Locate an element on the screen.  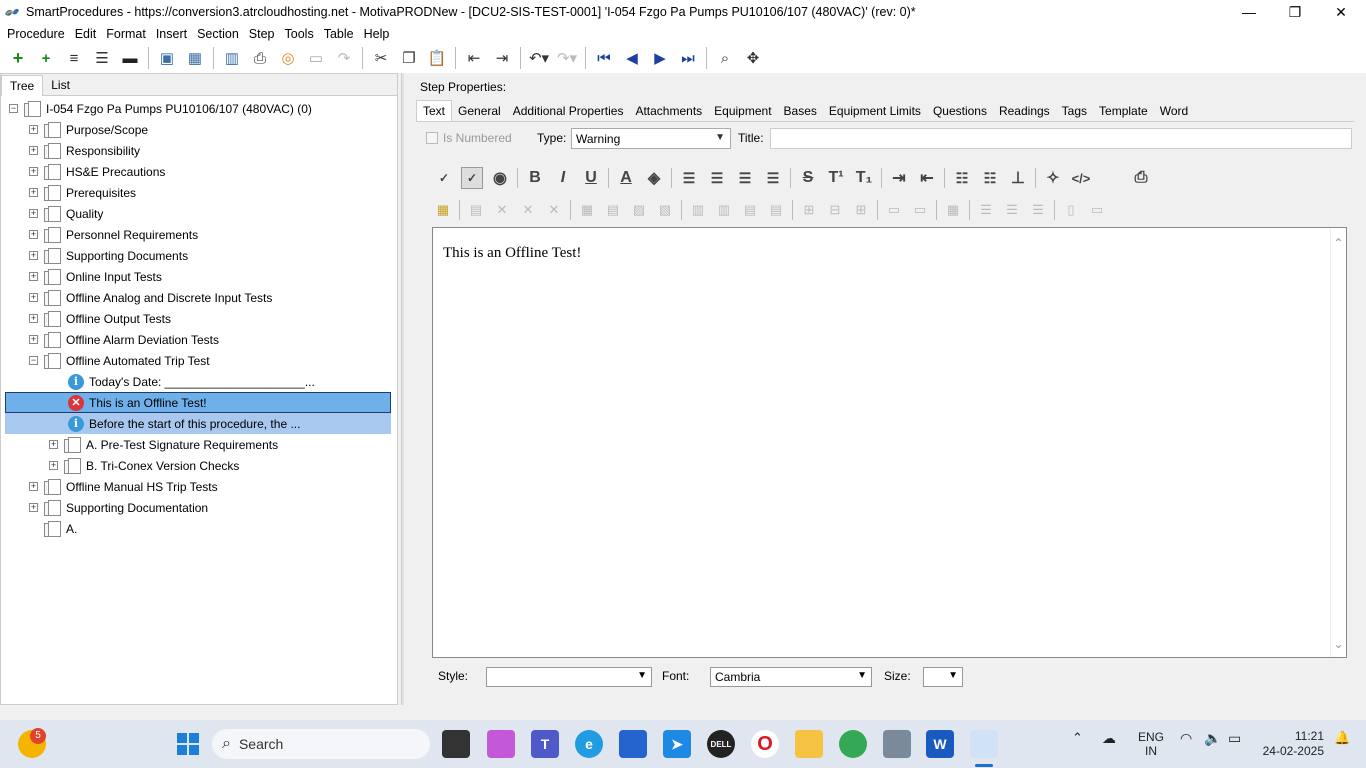
indent-icon: ⇥ is located at coordinates (502, 58).